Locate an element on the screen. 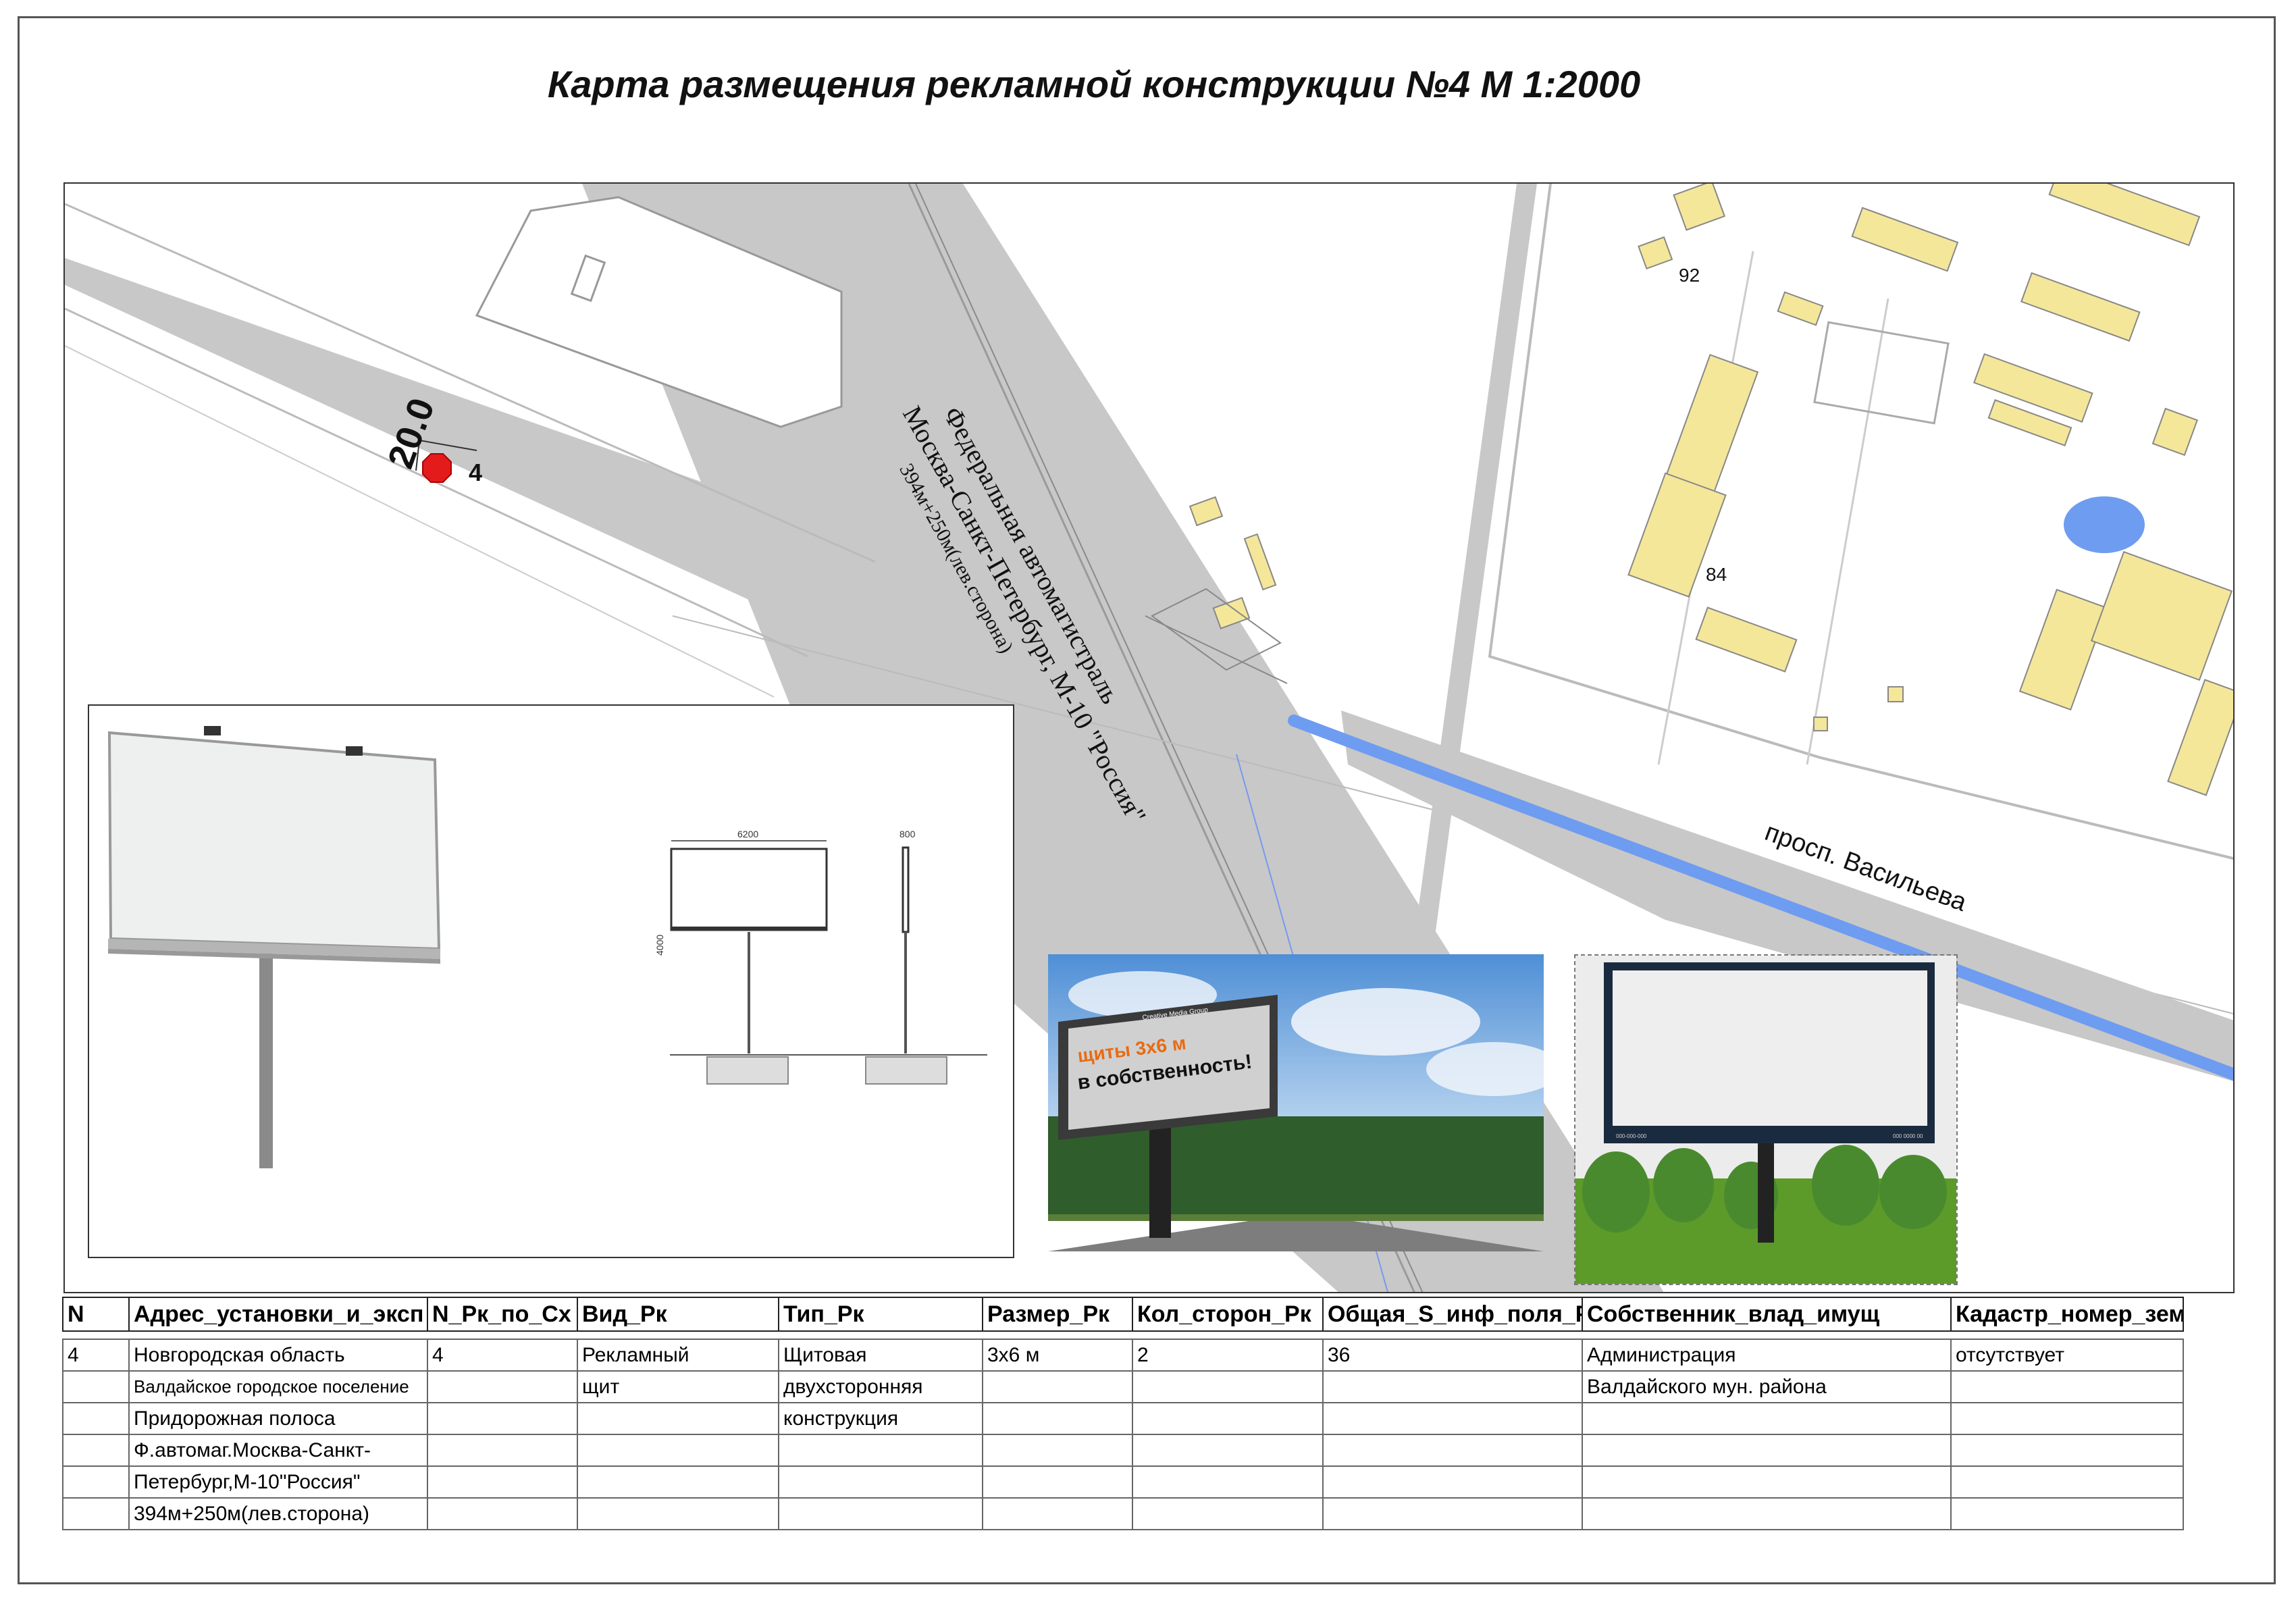 This screenshot has width=2296, height=1610. table-spacer is located at coordinates (1123, 1335).